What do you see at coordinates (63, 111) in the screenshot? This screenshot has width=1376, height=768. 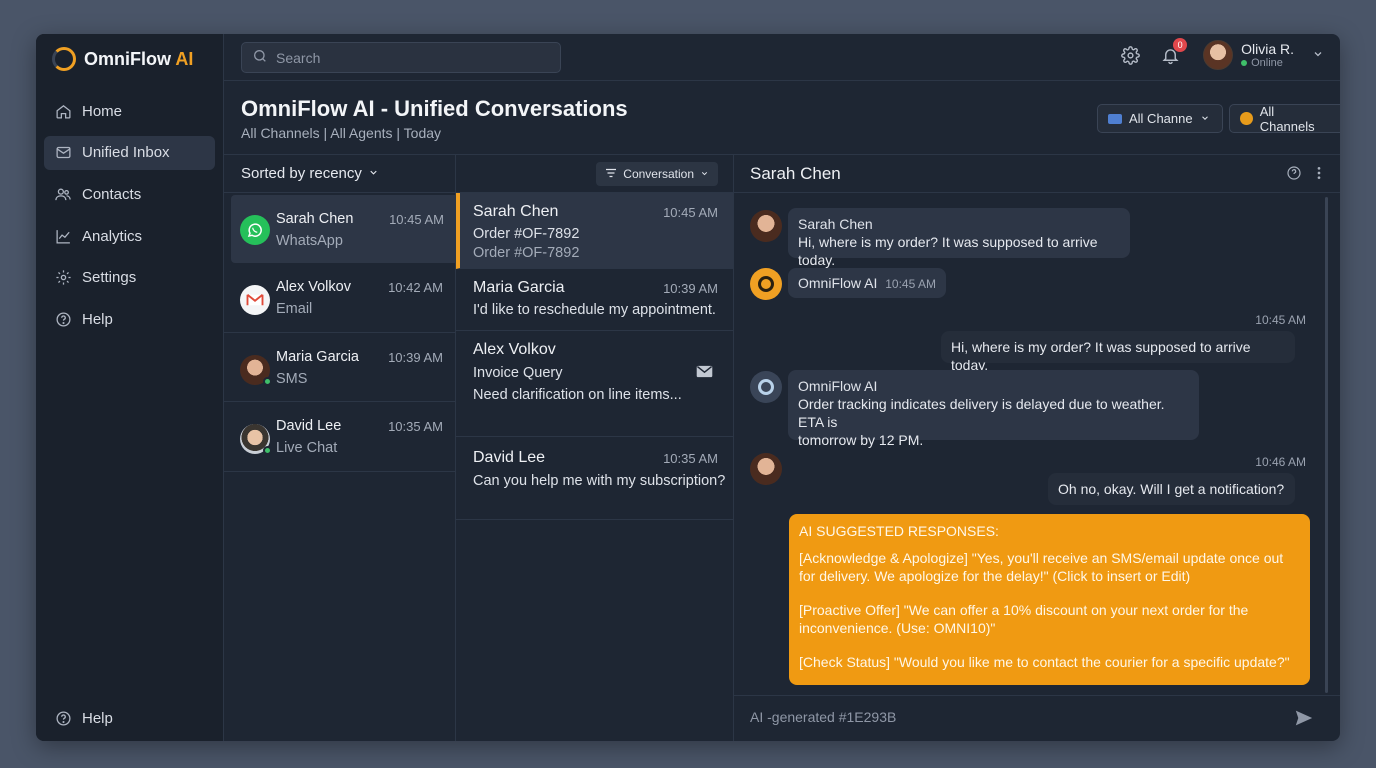 I see `home-icon` at bounding box center [63, 111].